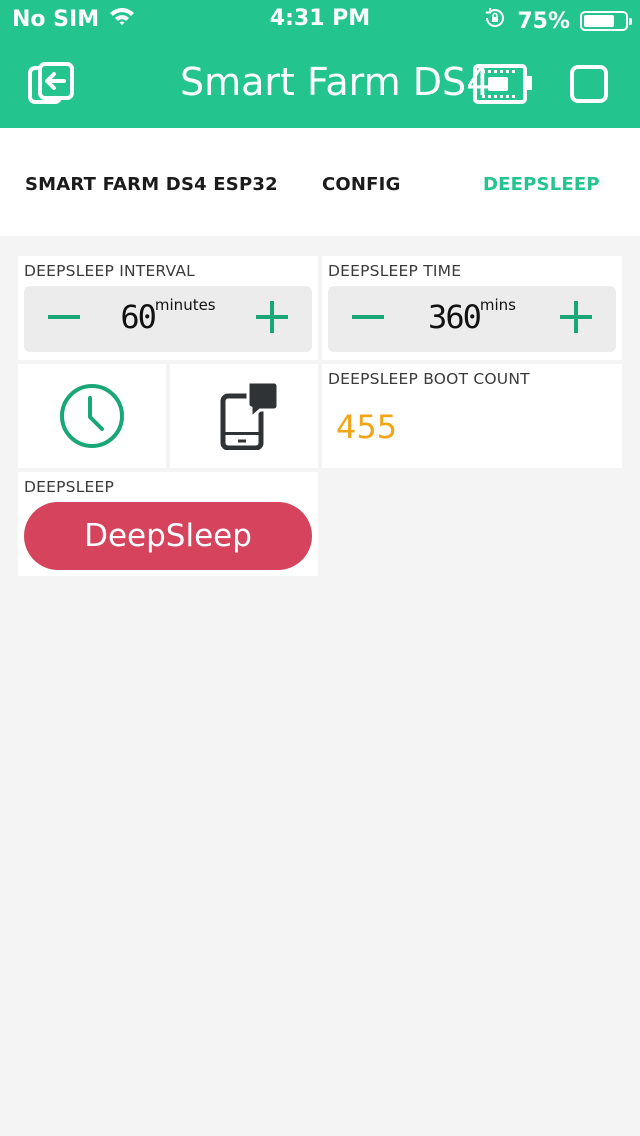  I want to click on app-header: No SIM 4:31 PM 75% Smart Farm DS4, so click(320, 64).